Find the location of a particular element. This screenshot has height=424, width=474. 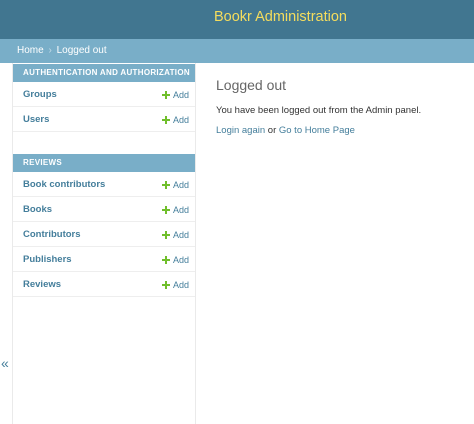

model-link-groups: Groups is located at coordinates (40, 95).